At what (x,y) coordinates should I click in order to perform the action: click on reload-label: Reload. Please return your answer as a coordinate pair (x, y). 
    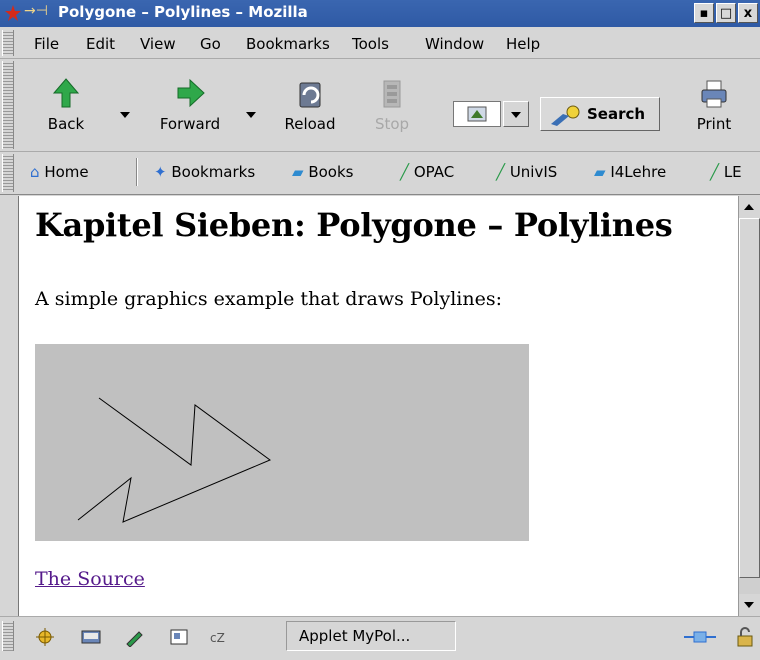
    Looking at the image, I should click on (310, 124).